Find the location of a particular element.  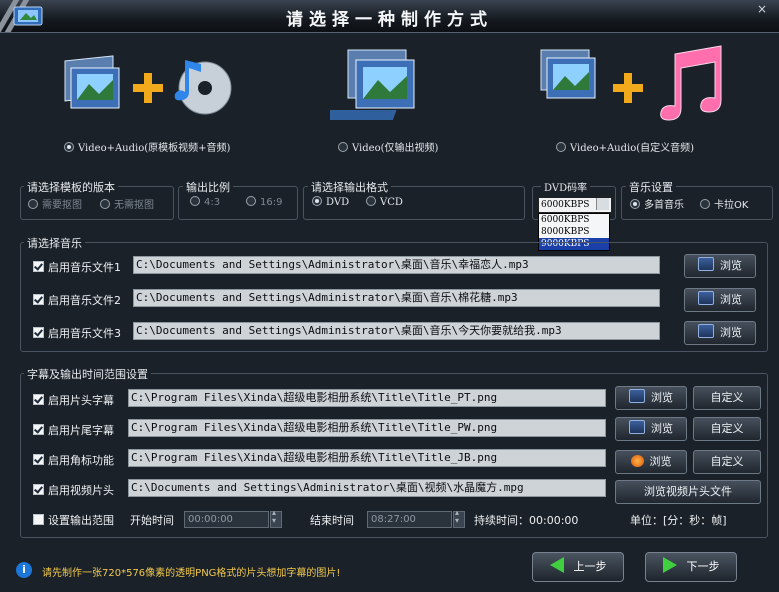

option-karaoke: 卡拉OK is located at coordinates (724, 203).